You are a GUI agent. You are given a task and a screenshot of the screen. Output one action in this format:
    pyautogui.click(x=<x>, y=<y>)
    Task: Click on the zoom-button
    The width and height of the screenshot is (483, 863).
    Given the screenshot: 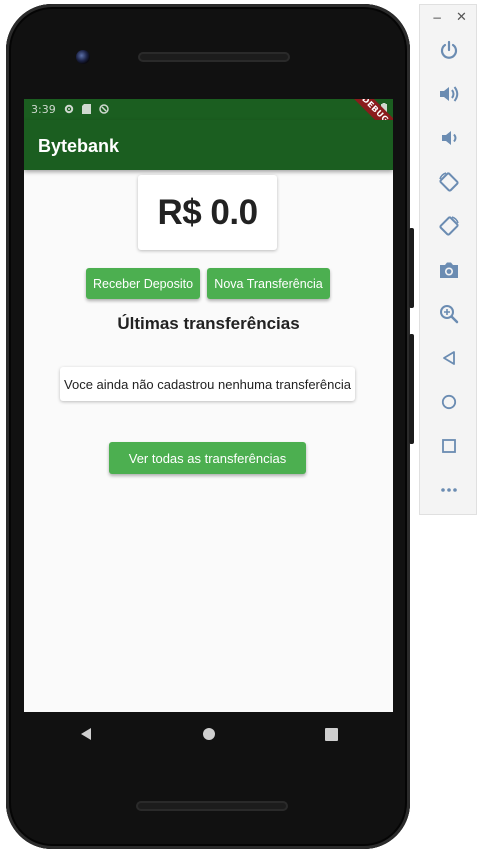 What is the action you would take?
    pyautogui.click(x=449, y=314)
    